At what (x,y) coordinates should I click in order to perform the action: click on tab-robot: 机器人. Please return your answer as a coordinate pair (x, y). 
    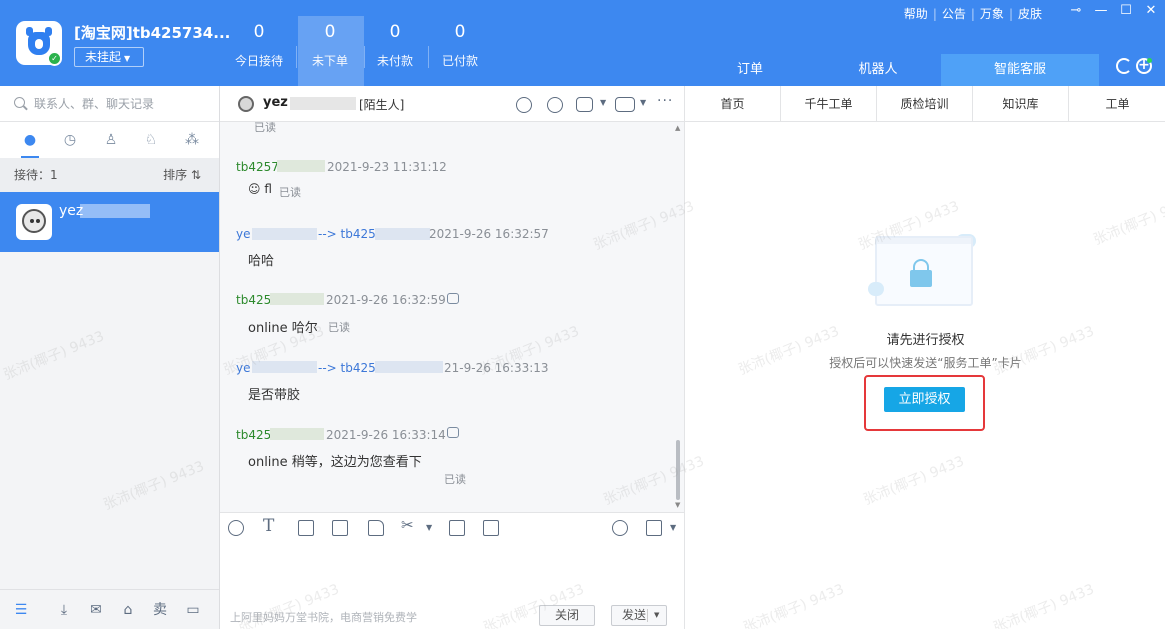
    Looking at the image, I should click on (878, 70).